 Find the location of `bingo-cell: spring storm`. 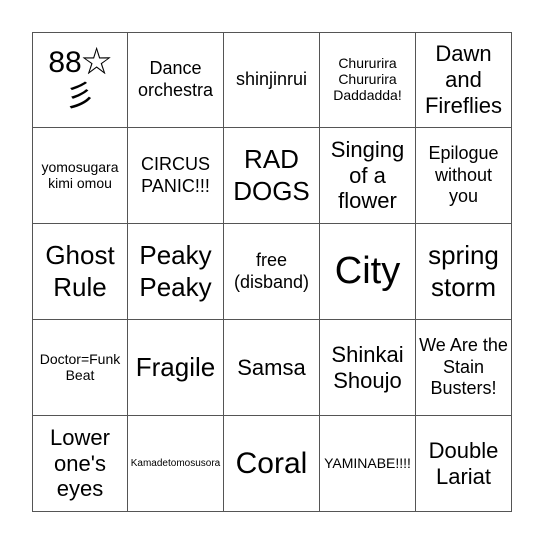

bingo-cell: spring storm is located at coordinates (464, 272).